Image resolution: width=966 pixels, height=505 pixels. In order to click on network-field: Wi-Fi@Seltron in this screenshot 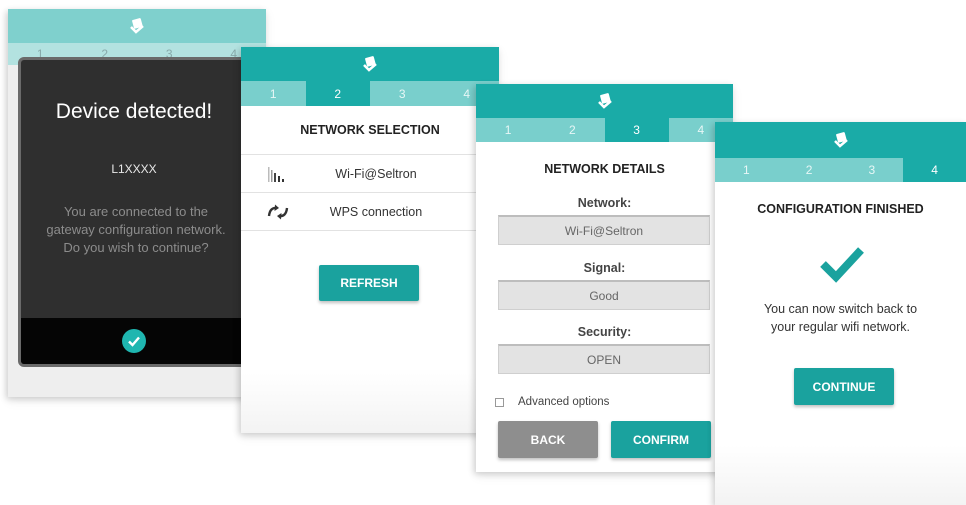, I will do `click(604, 230)`.